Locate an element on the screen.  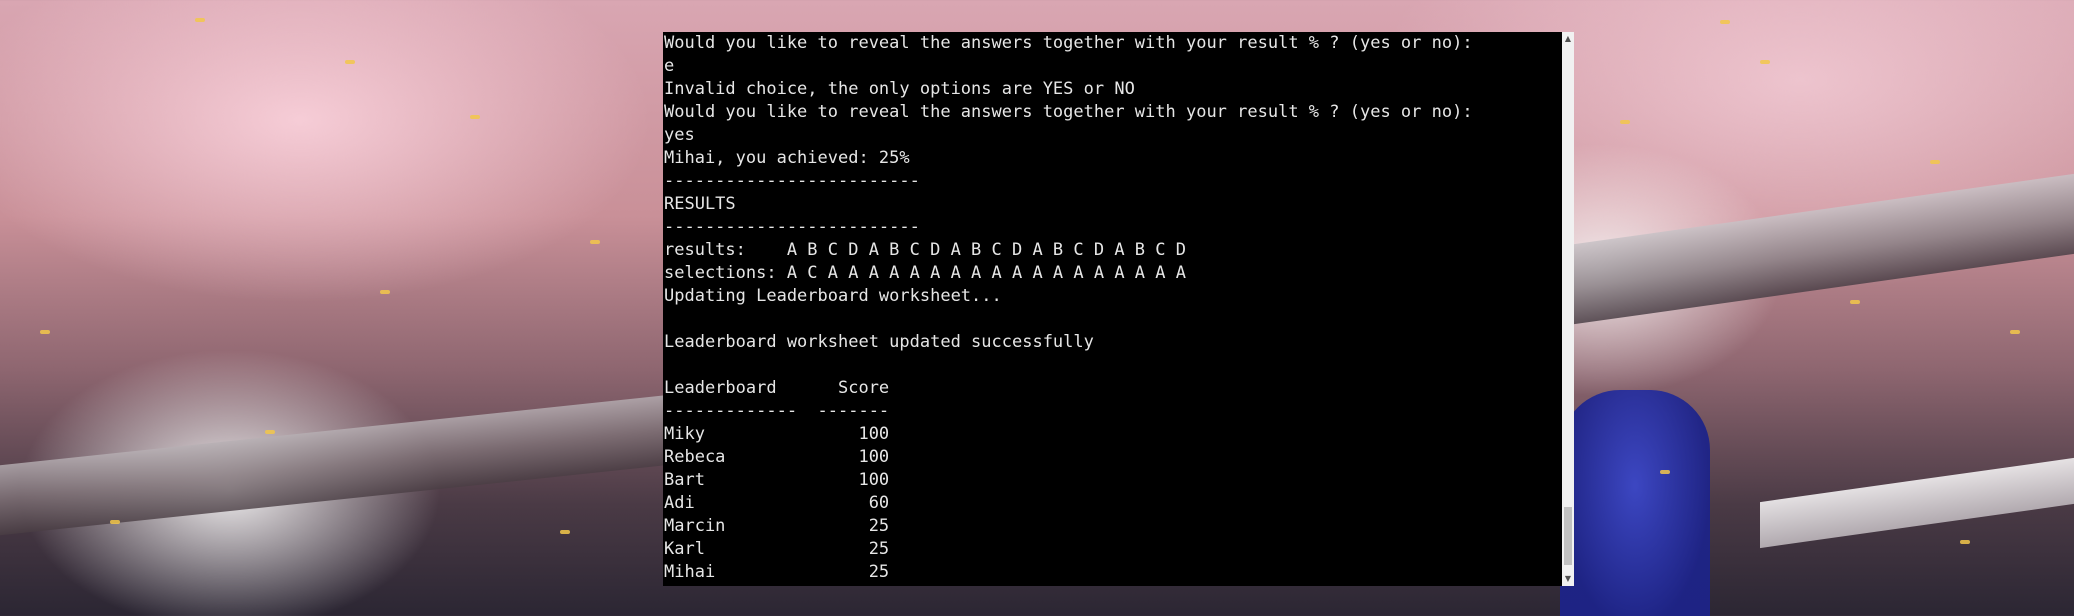
leaderboard-row: Karl 25 is located at coordinates (777, 549).